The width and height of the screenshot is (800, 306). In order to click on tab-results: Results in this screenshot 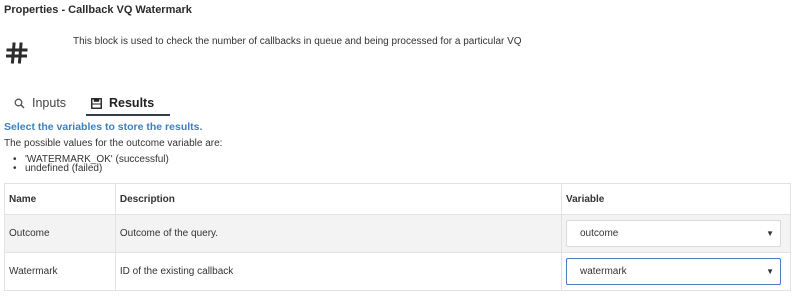, I will do `click(122, 103)`.